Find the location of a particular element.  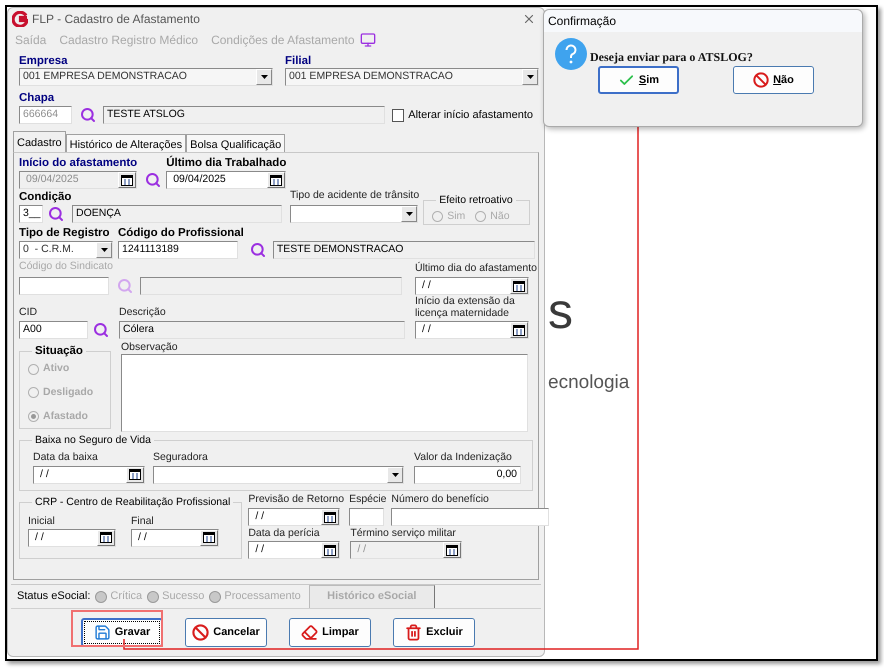

text-field: A00 is located at coordinates (53, 330).